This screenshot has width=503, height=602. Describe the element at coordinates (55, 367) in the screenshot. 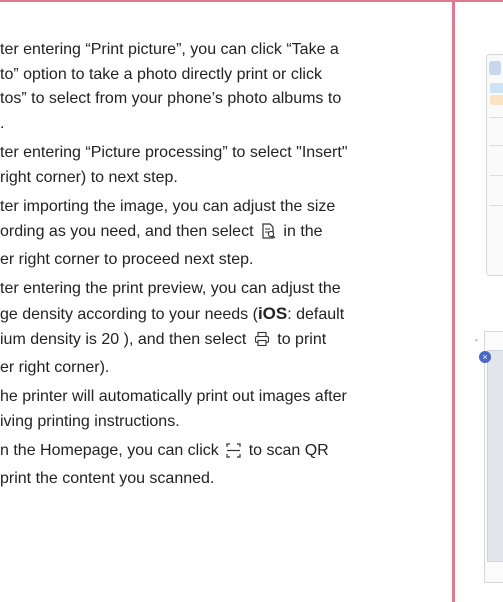

I see `step-line: er right corner).` at that location.